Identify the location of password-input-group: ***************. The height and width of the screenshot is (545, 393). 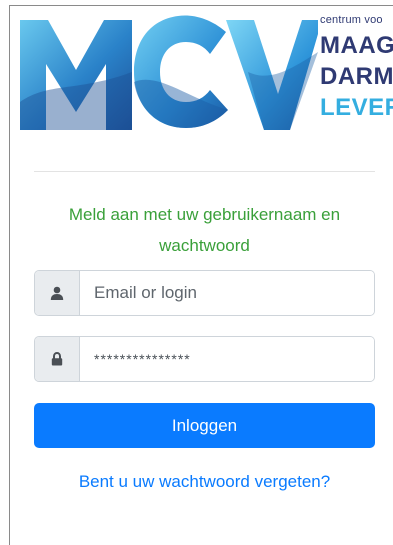
(204, 359).